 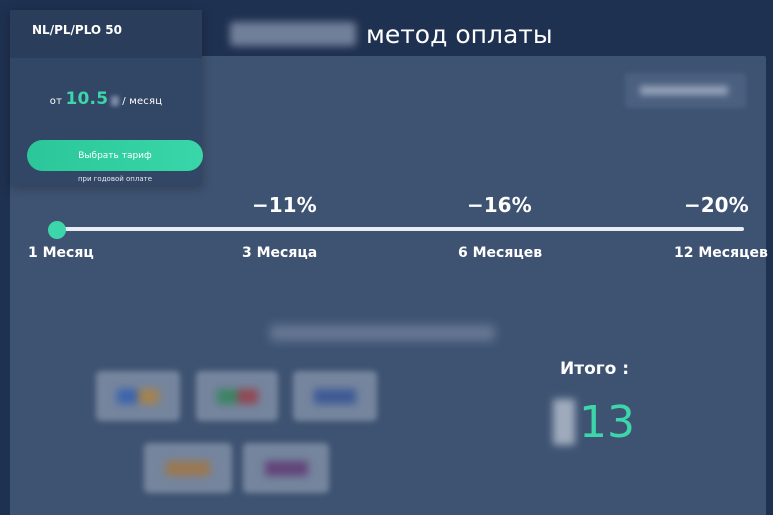 What do you see at coordinates (716, 205) in the screenshot?
I see `discount-12-months: −20%` at bounding box center [716, 205].